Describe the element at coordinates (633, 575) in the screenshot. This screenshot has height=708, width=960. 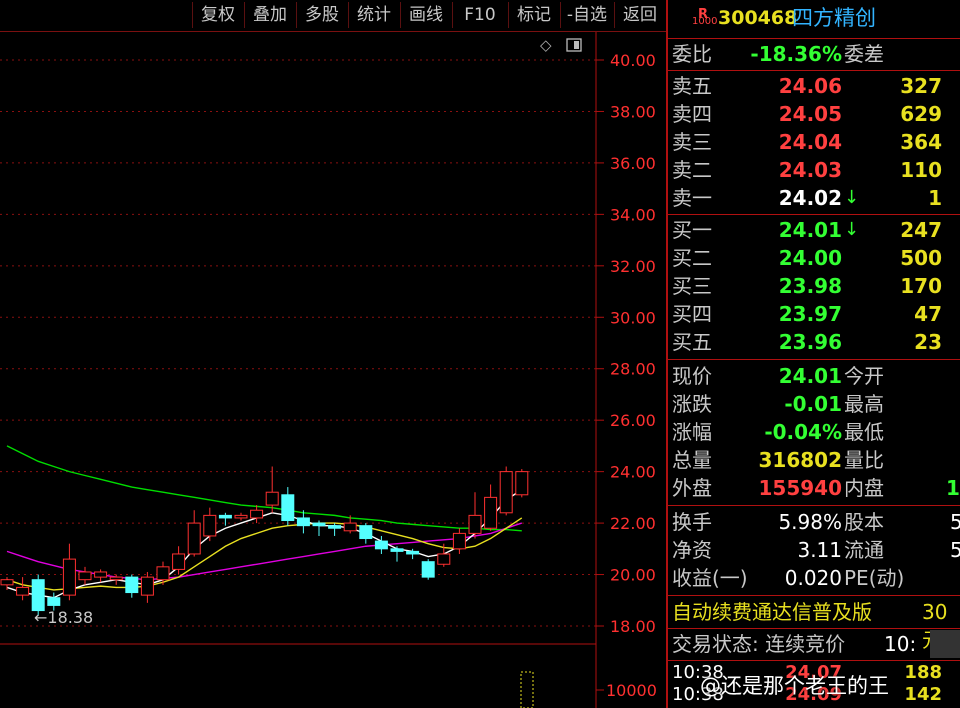
I see `price-tick-label: 20.00` at that location.